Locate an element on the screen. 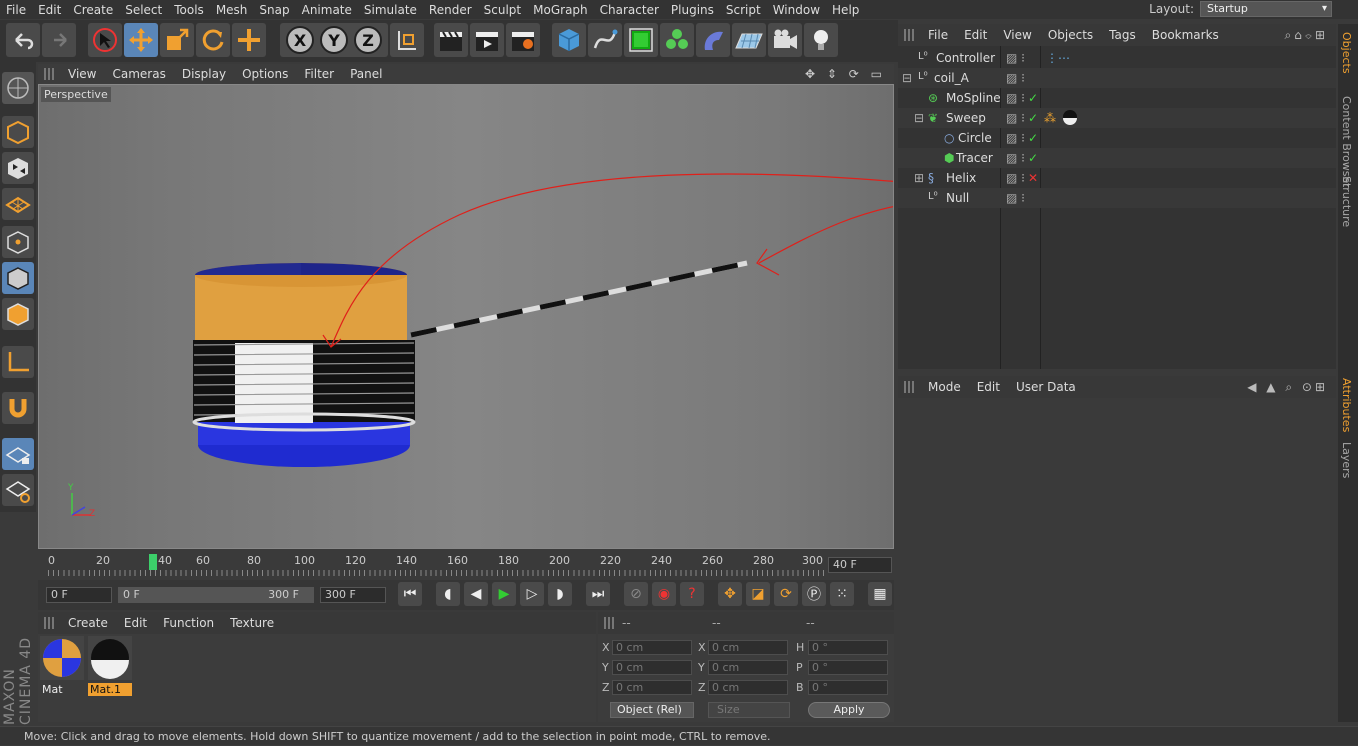  object-row-controller: L⁰ Controller ▨ ⁝ ⋮⋯ is located at coordinates (1117, 58).